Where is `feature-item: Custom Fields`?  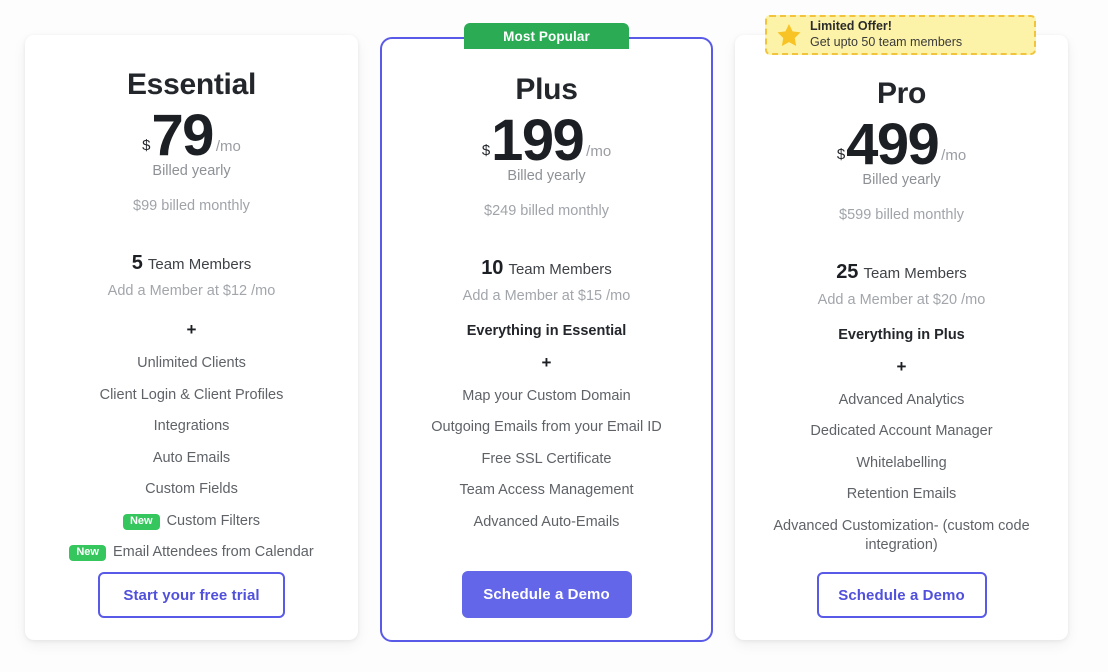
feature-item: Custom Fields is located at coordinates (191, 490).